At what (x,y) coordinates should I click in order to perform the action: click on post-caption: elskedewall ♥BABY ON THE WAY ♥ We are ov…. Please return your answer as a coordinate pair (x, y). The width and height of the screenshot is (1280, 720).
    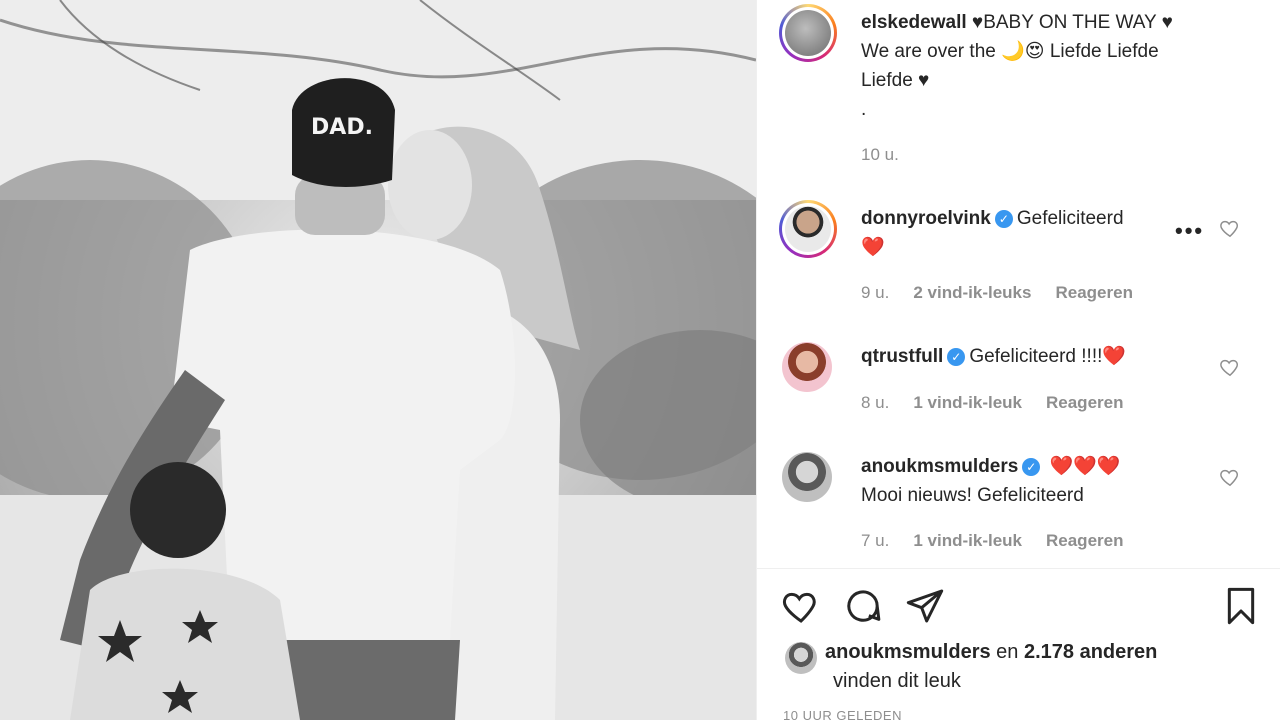
    Looking at the image, I should click on (1061, 66).